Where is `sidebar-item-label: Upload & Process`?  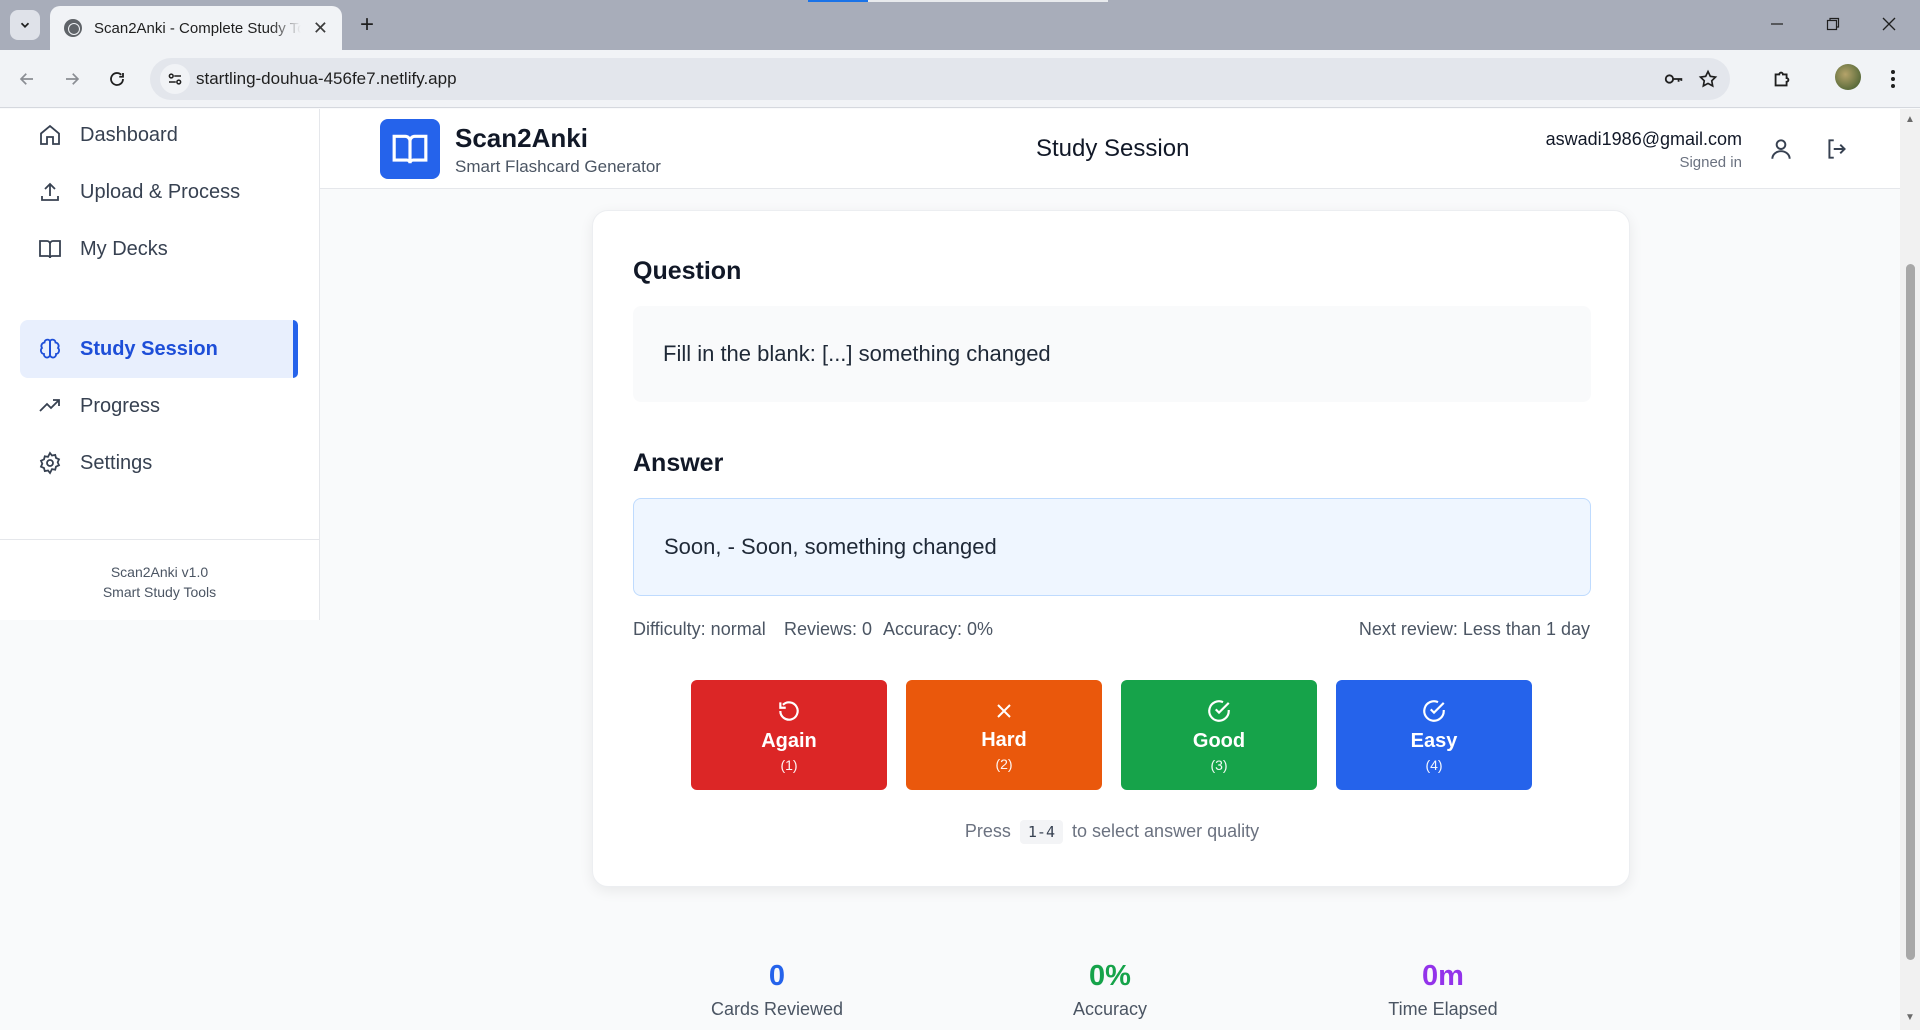 sidebar-item-label: Upload & Process is located at coordinates (160, 191).